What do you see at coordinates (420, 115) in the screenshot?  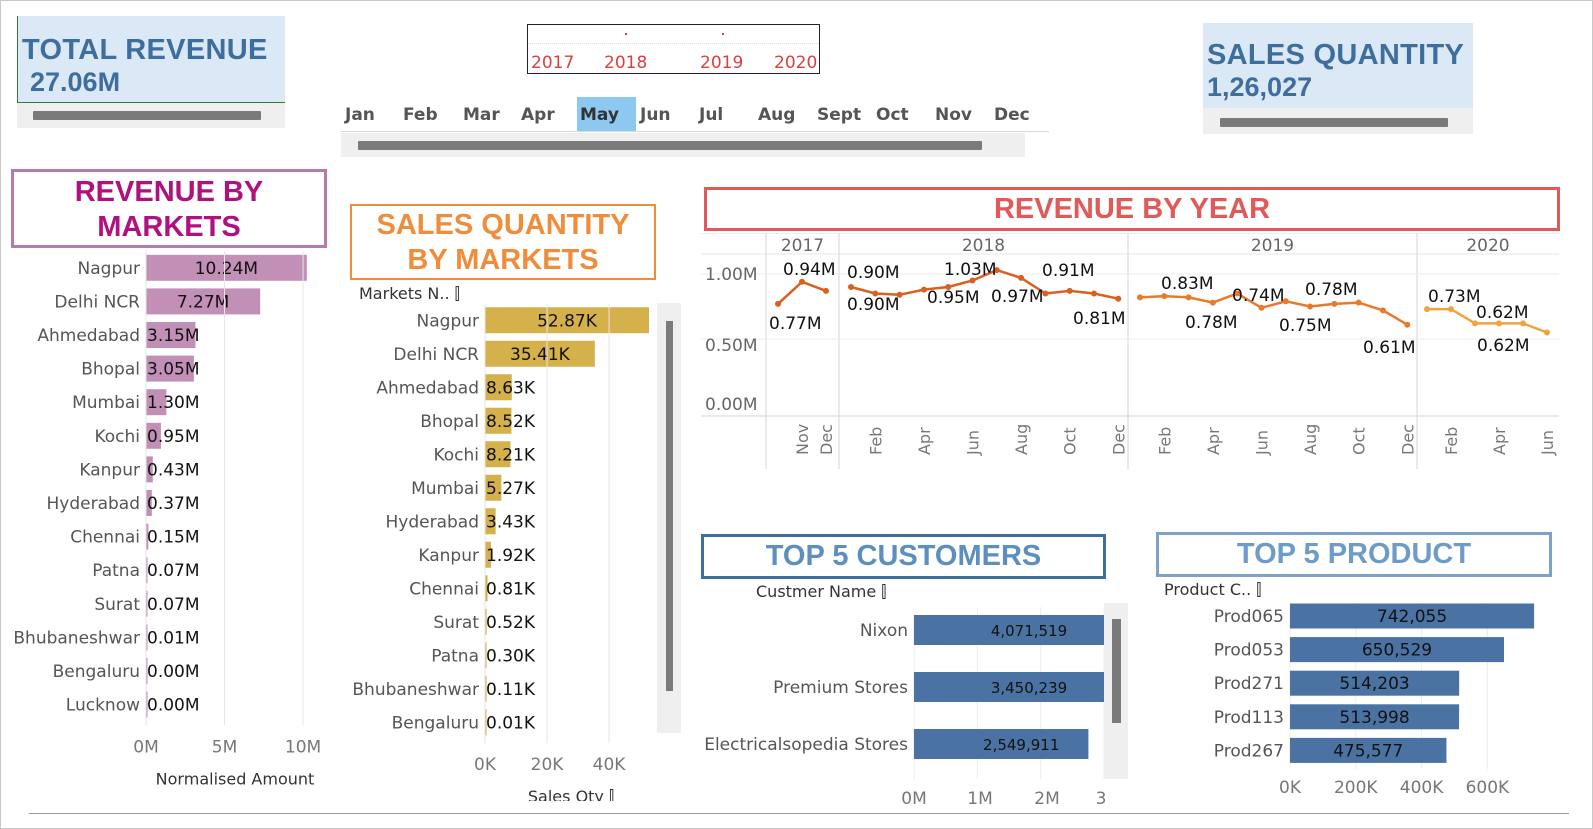 I see `month-feb: Feb` at bounding box center [420, 115].